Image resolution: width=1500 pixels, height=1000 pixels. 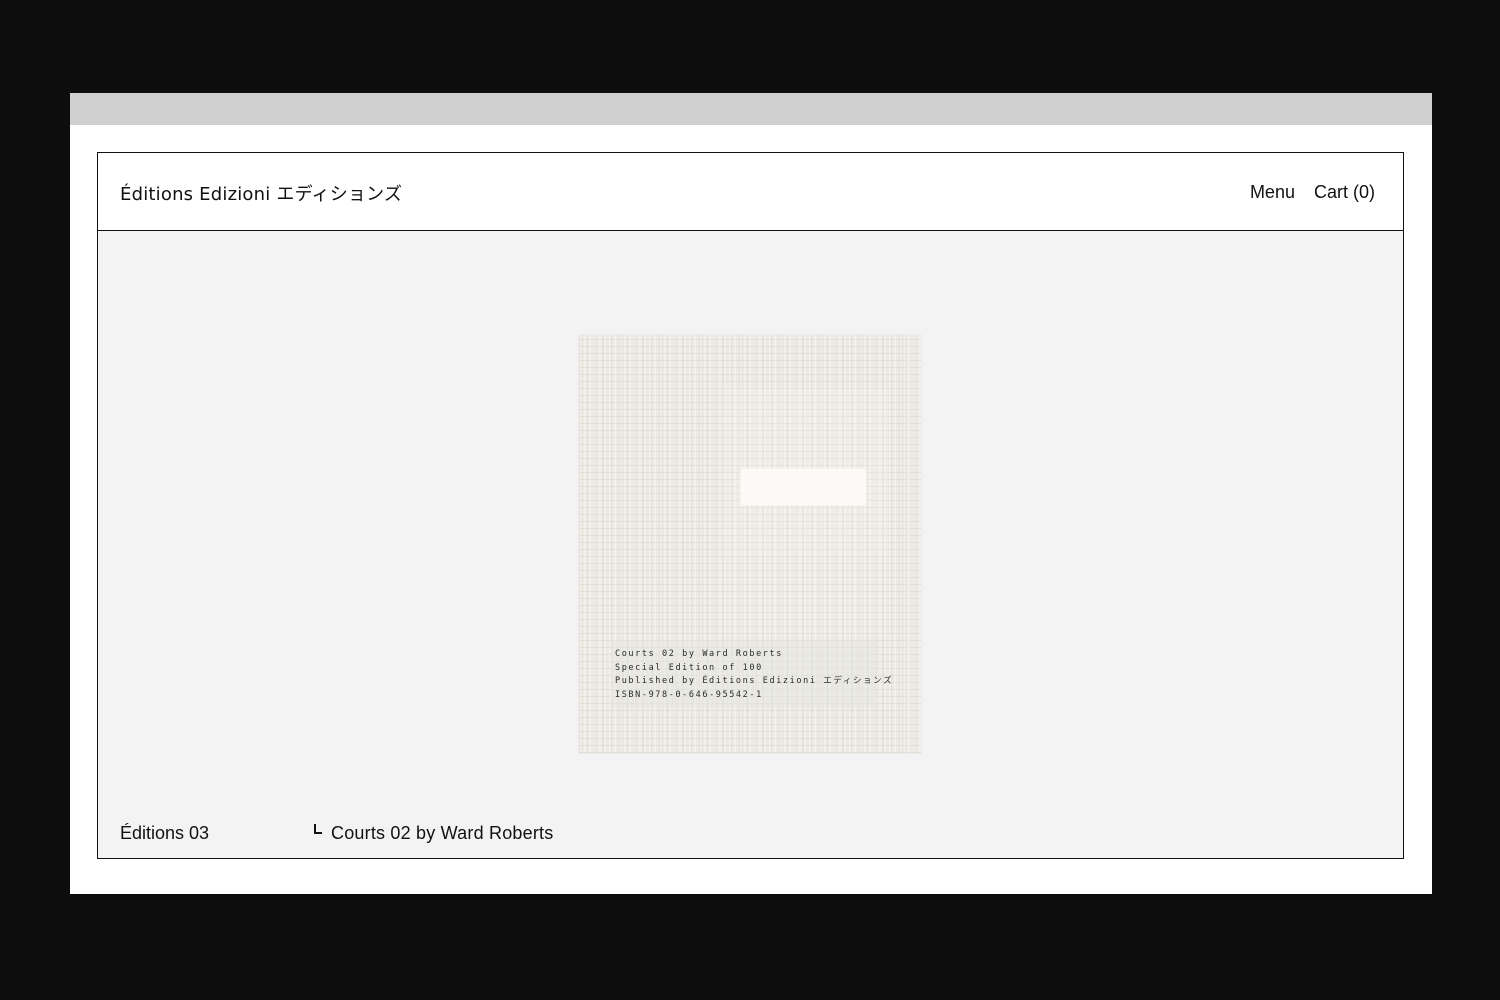 What do you see at coordinates (908, 544) in the screenshot?
I see `book-spine` at bounding box center [908, 544].